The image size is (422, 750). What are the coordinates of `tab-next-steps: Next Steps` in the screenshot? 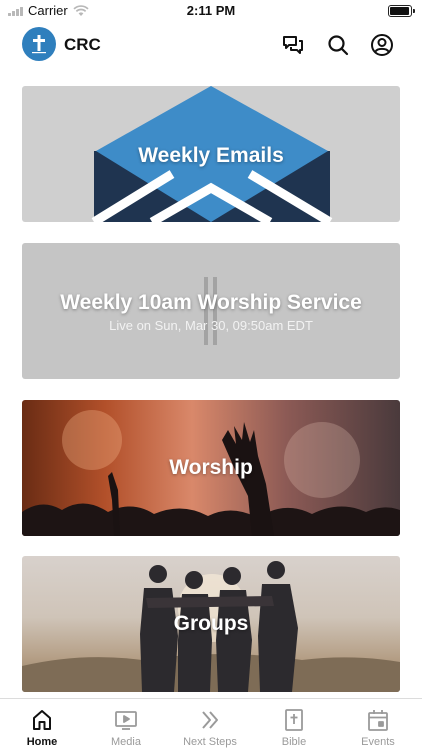 It's located at (210, 724).